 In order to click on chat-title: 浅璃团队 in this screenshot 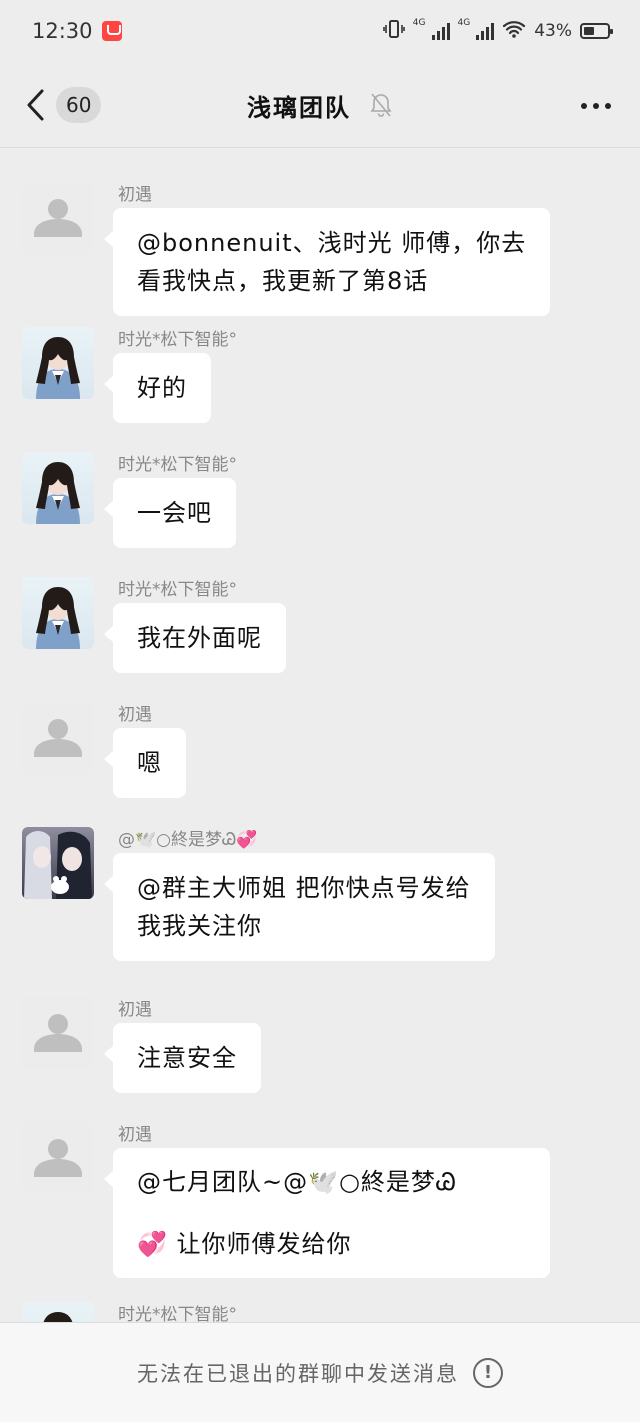, I will do `click(299, 107)`.